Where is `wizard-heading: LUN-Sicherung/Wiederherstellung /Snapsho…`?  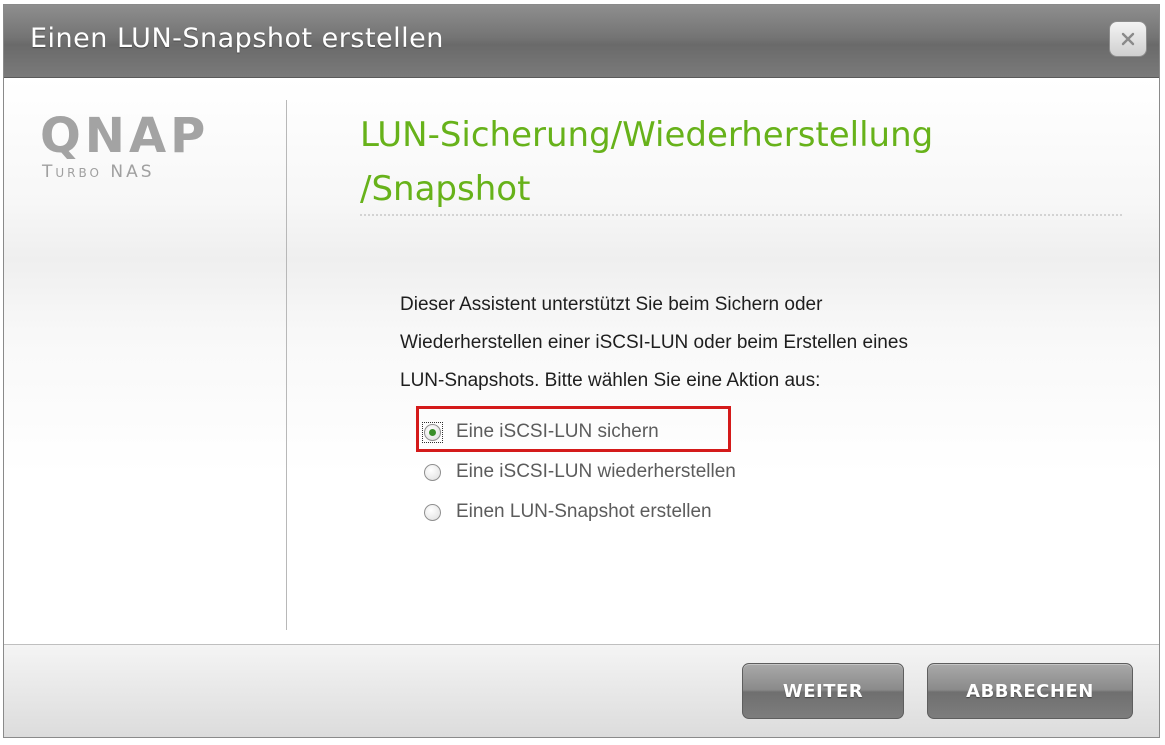 wizard-heading: LUN-Sicherung/Wiederherstellung /Snapsho… is located at coordinates (710, 162).